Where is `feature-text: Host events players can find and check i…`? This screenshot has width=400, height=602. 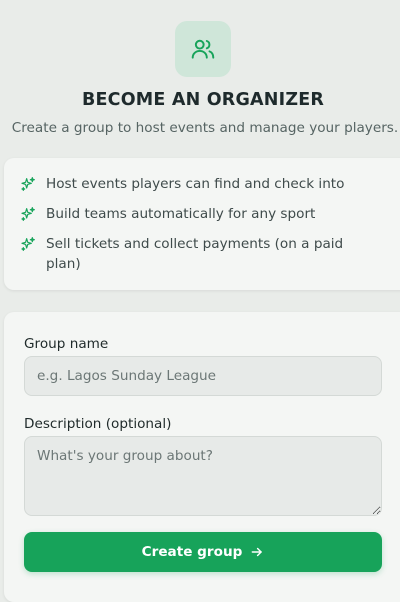
feature-text: Host events players can find and check i… is located at coordinates (195, 184).